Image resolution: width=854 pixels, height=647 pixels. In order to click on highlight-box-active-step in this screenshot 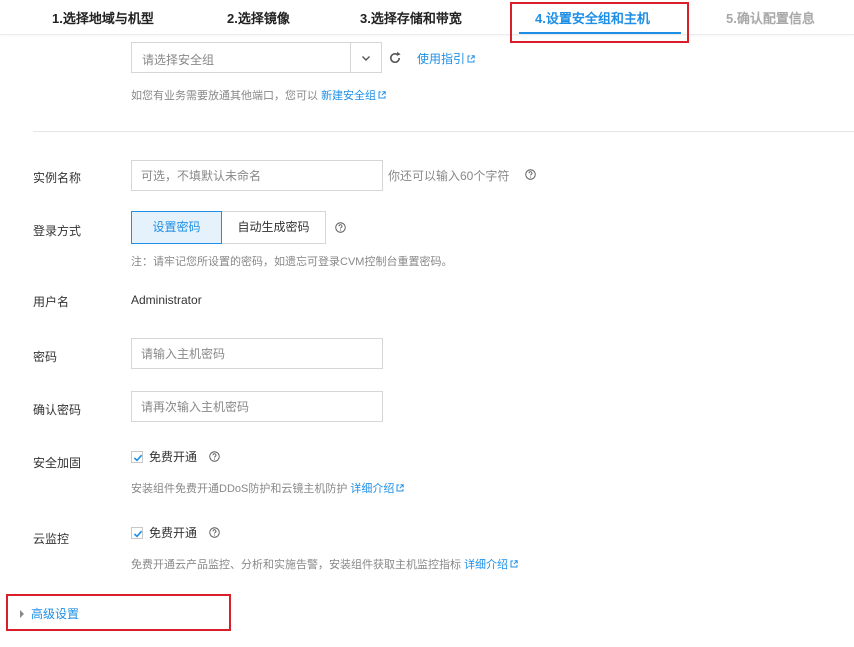, I will do `click(599, 22)`.